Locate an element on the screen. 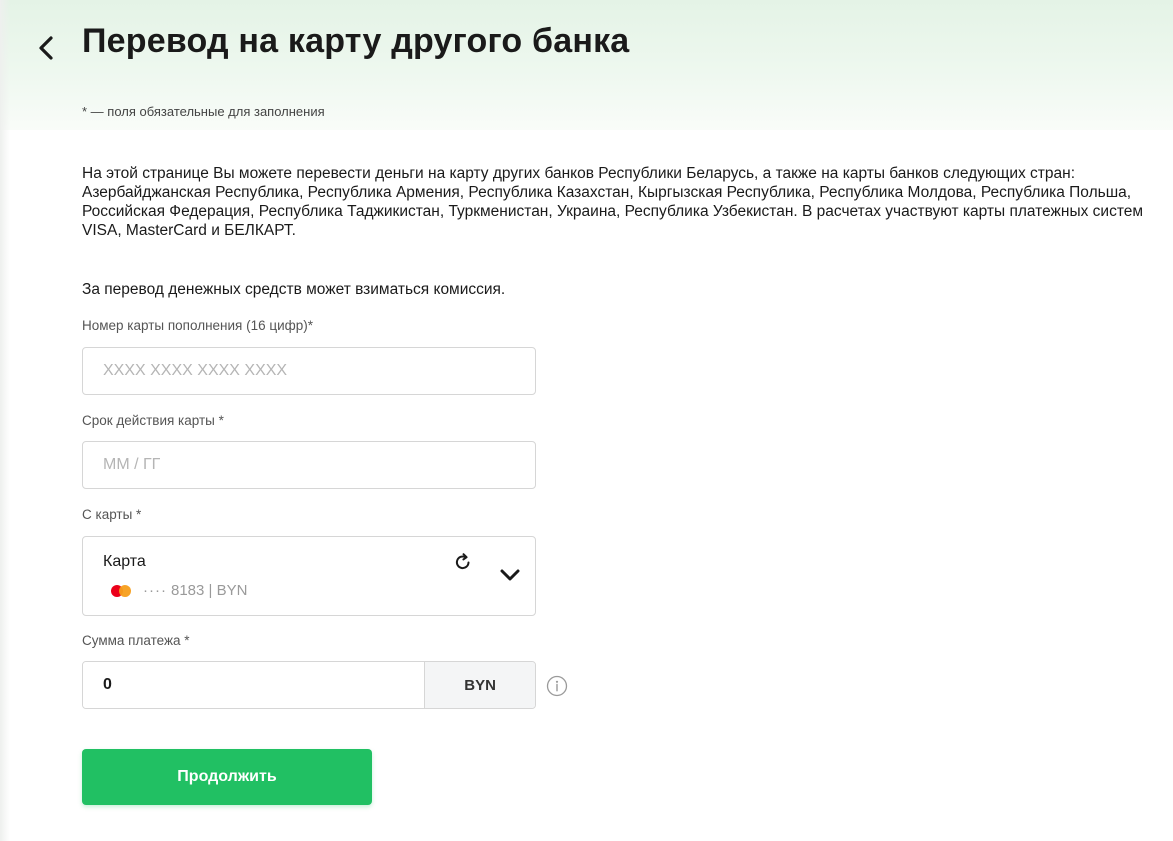  currency-selector: BYN is located at coordinates (479, 685).